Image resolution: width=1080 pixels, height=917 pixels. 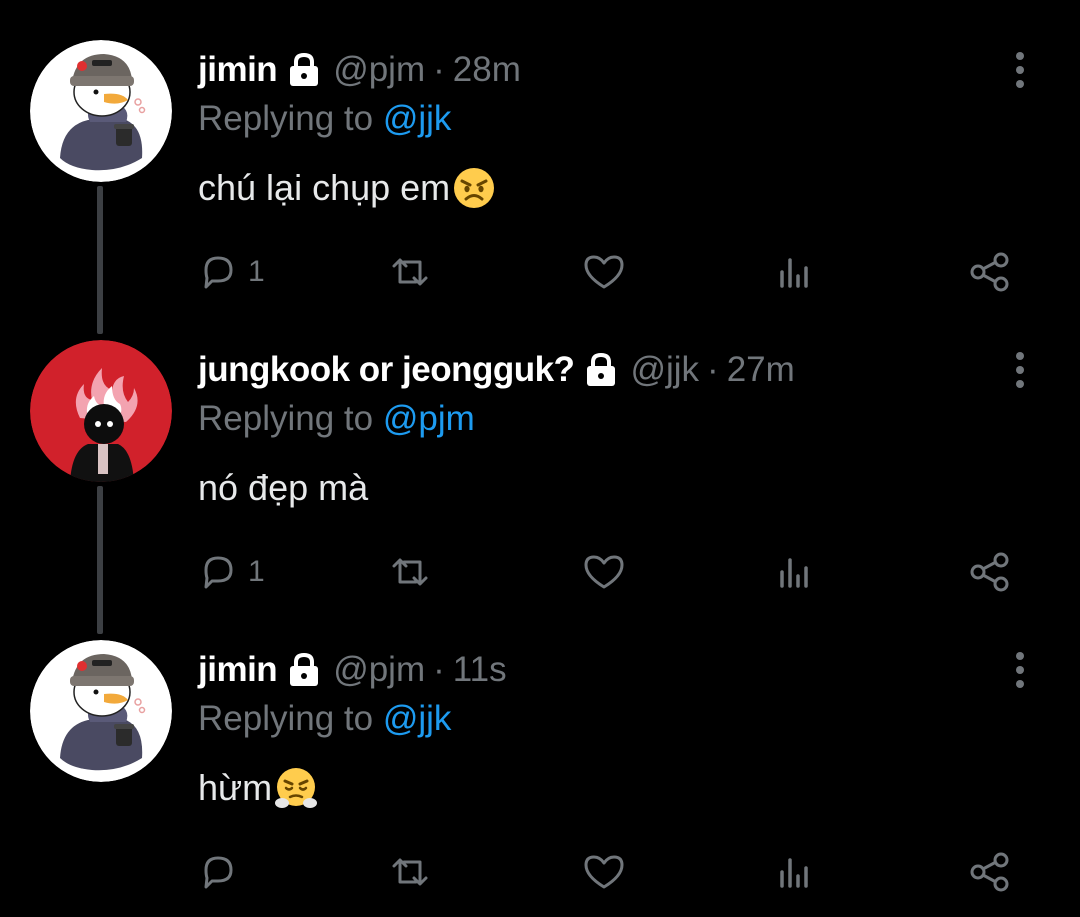 I want to click on reply-button, so click(x=223, y=872).